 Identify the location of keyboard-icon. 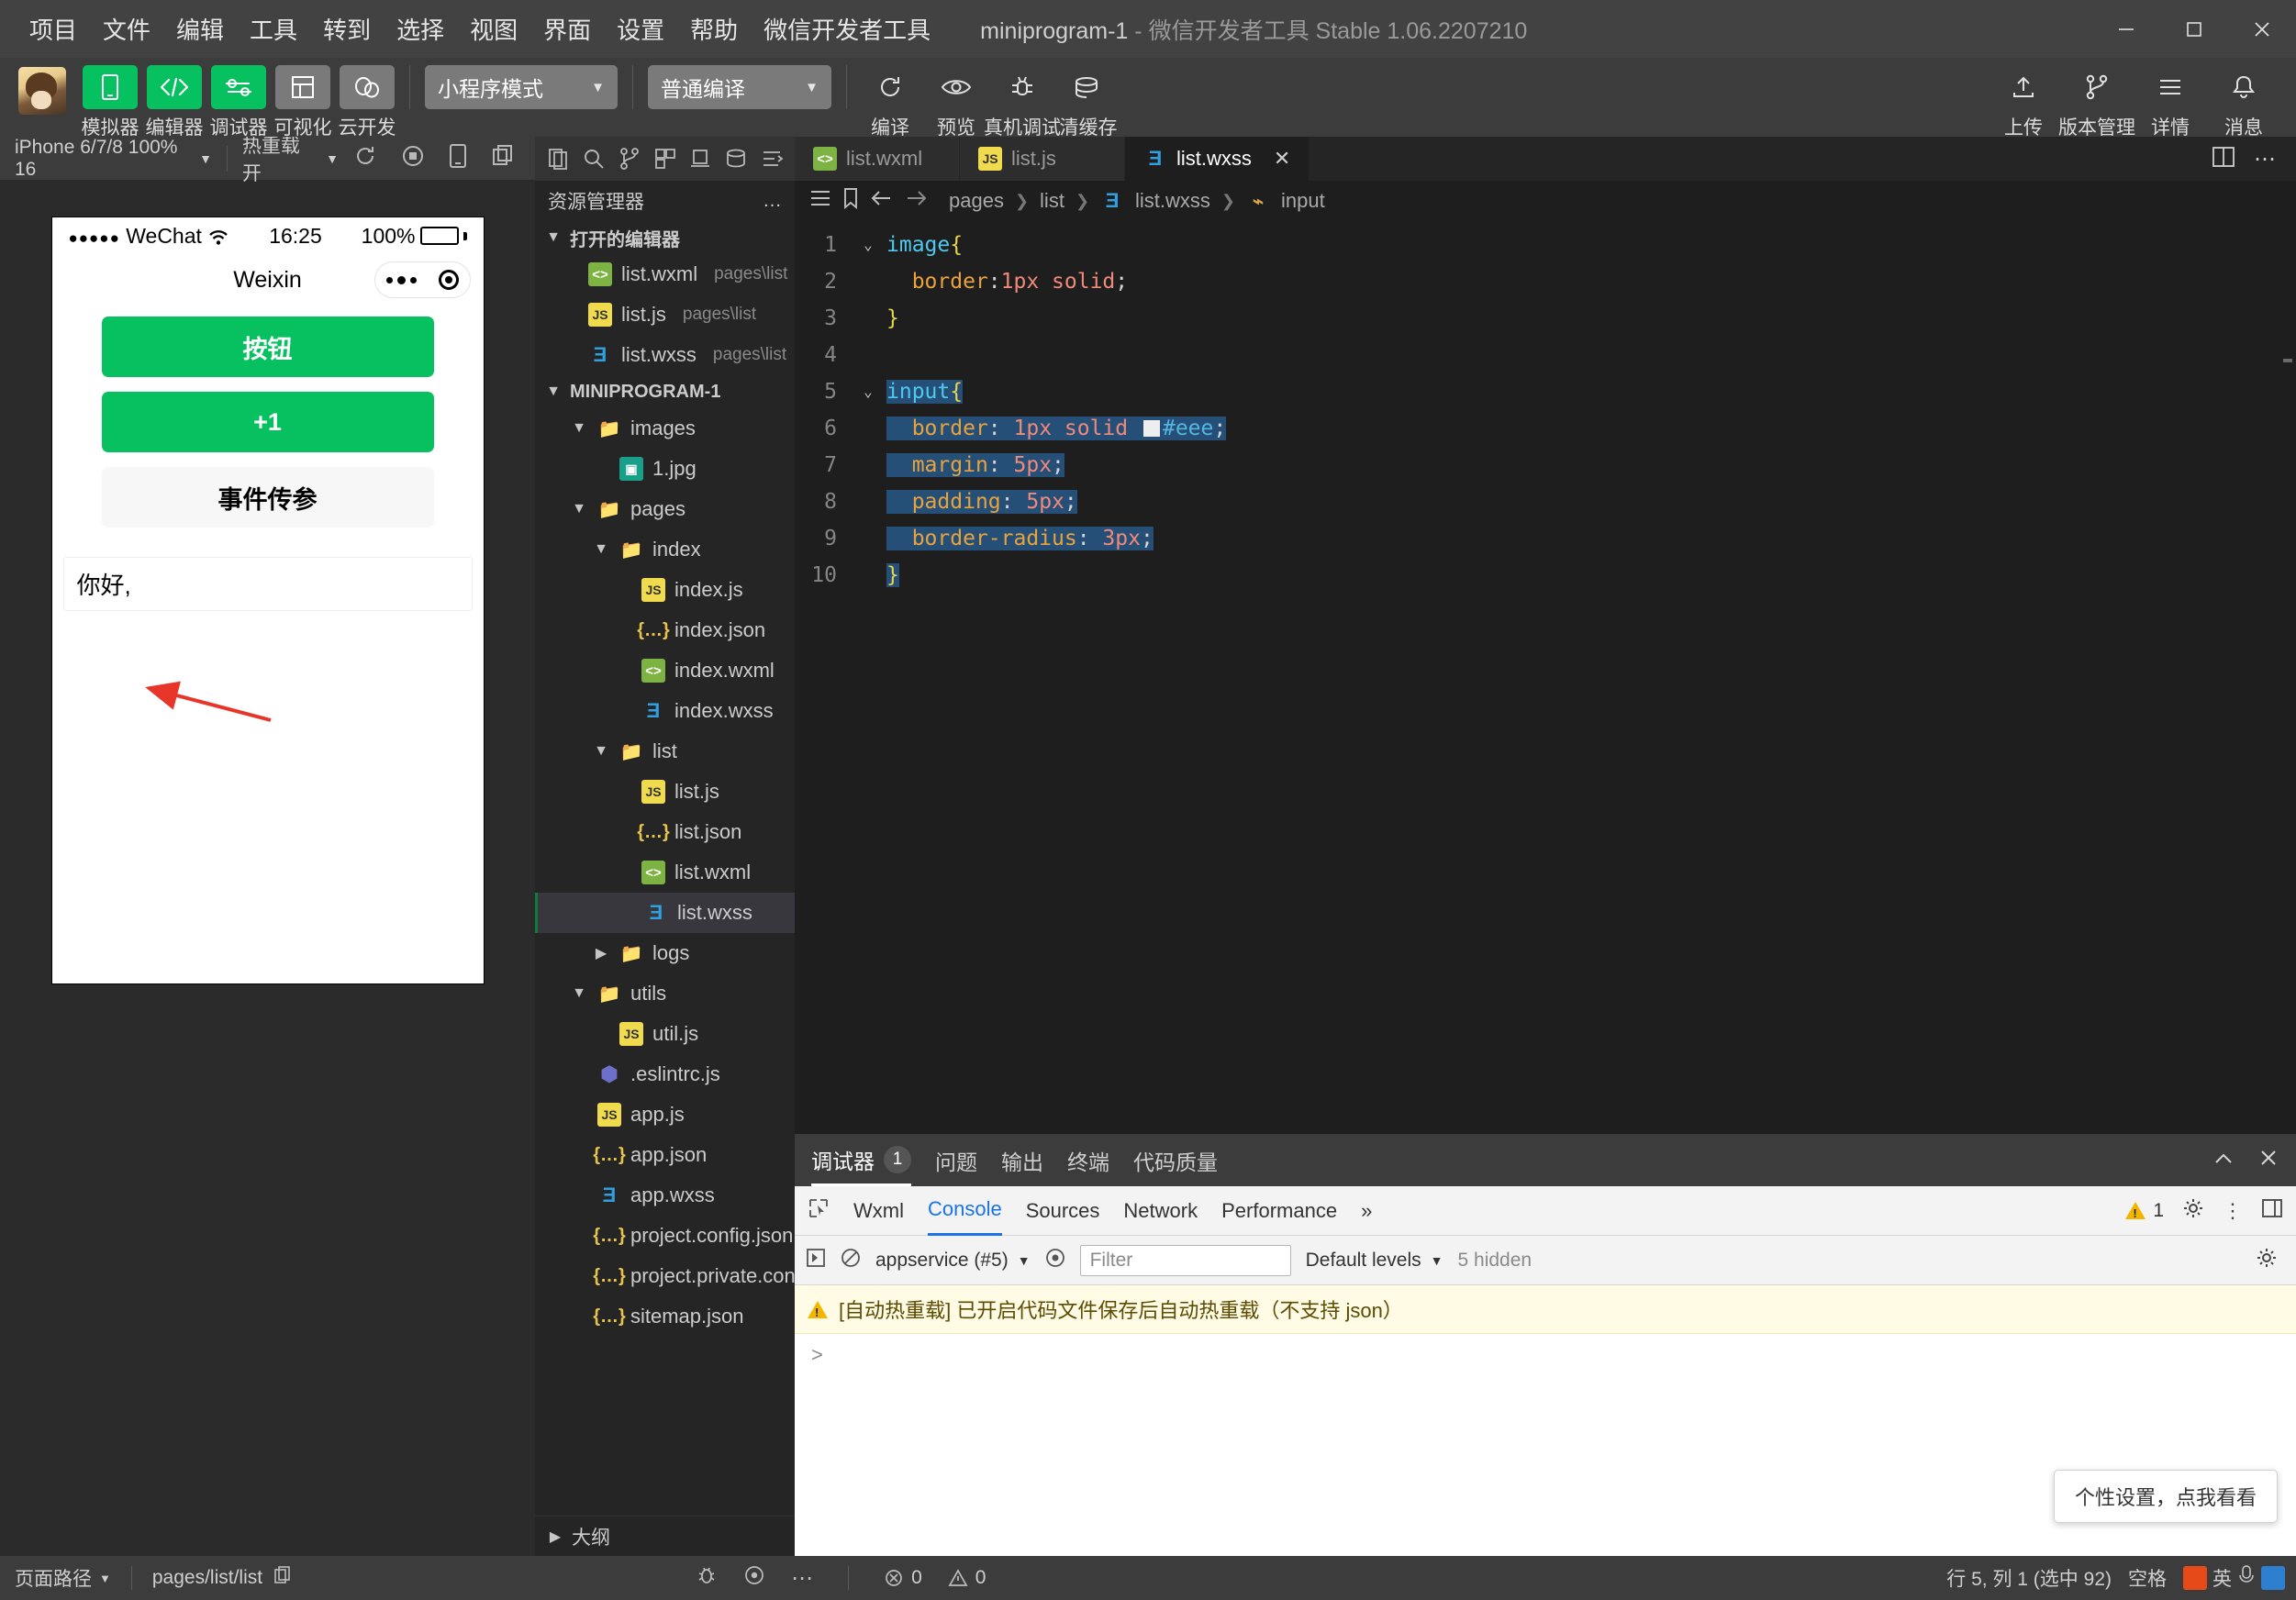
(2273, 1578).